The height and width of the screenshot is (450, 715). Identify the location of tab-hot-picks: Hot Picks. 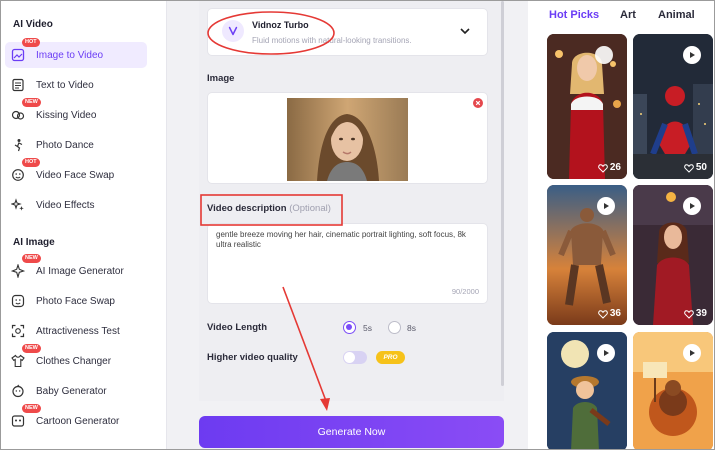
(574, 15).